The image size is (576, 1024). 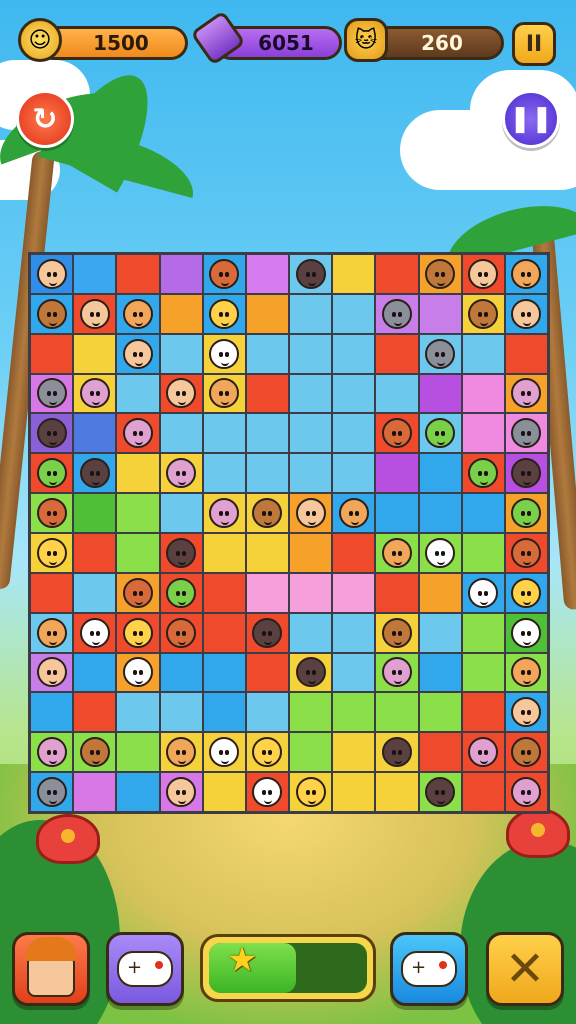 What do you see at coordinates (531, 119) in the screenshot?
I see `pause-button: ❚❚` at bounding box center [531, 119].